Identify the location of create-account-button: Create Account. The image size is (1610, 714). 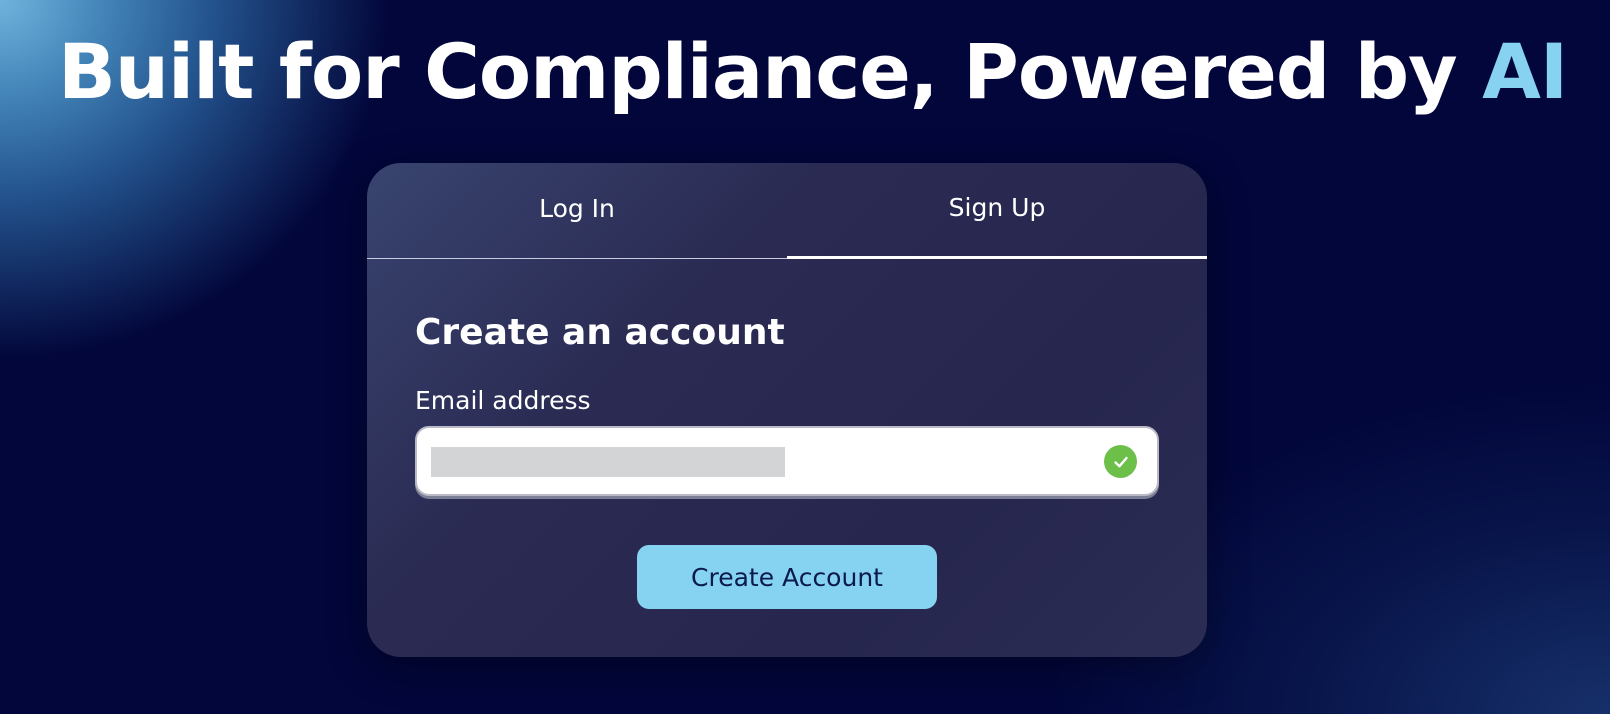
(787, 577).